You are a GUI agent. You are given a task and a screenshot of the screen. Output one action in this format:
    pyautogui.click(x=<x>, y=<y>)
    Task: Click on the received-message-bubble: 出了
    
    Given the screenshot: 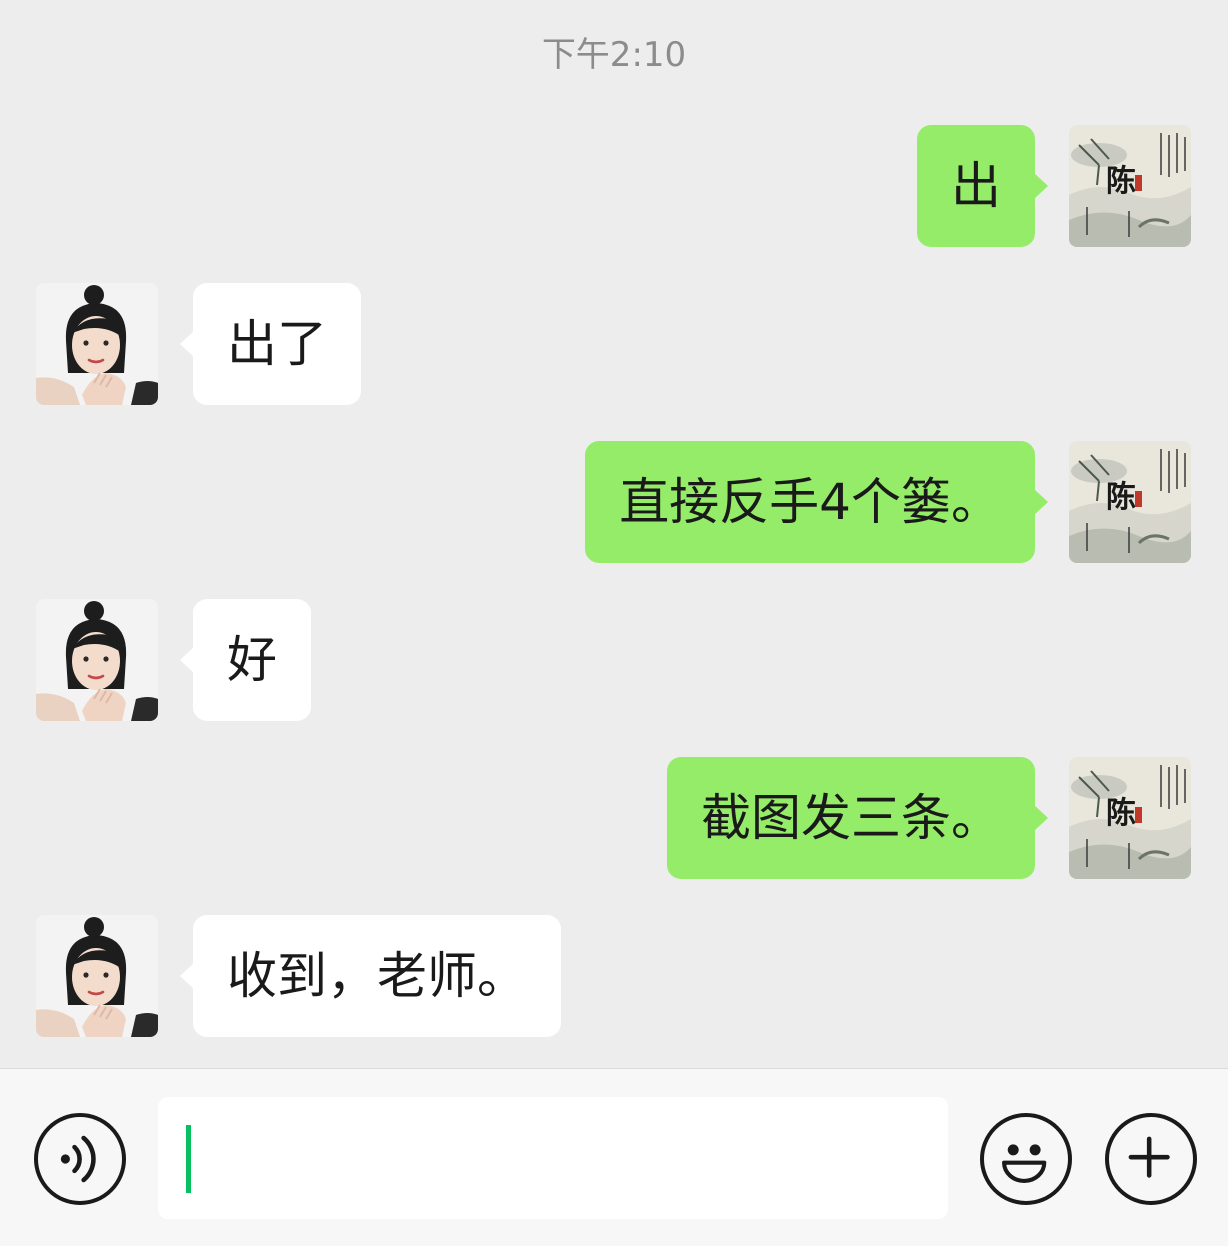 What is the action you would take?
    pyautogui.click(x=270, y=344)
    